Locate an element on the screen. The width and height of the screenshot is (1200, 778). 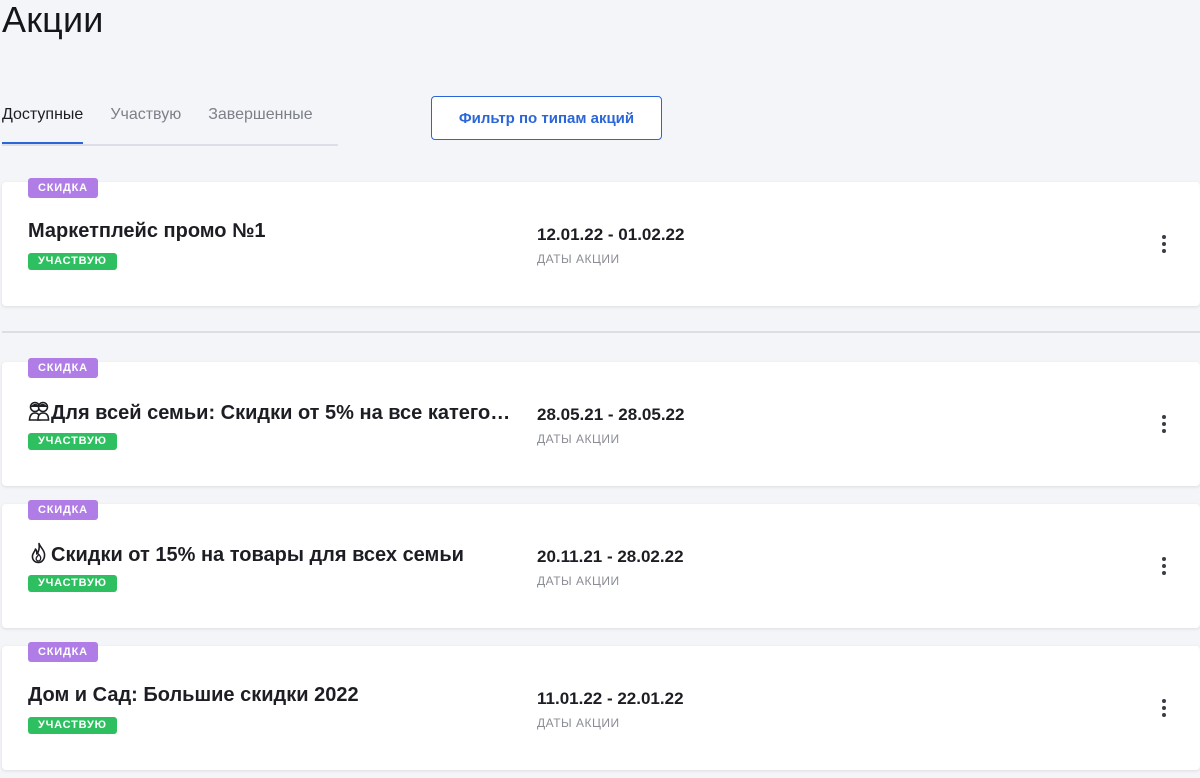
page-title: Акции is located at coordinates (53, 20).